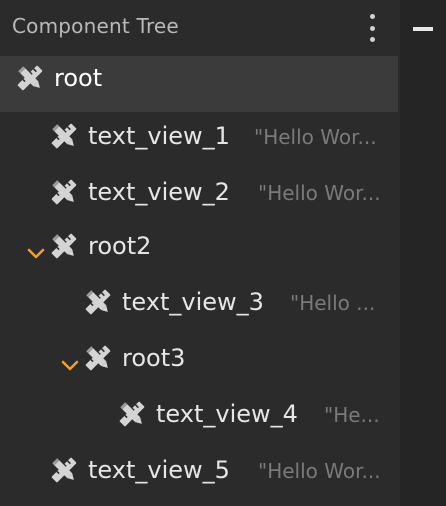 Image resolution: width=446 pixels, height=506 pixels. What do you see at coordinates (120, 246) in the screenshot?
I see `tree-item-label: root2` at bounding box center [120, 246].